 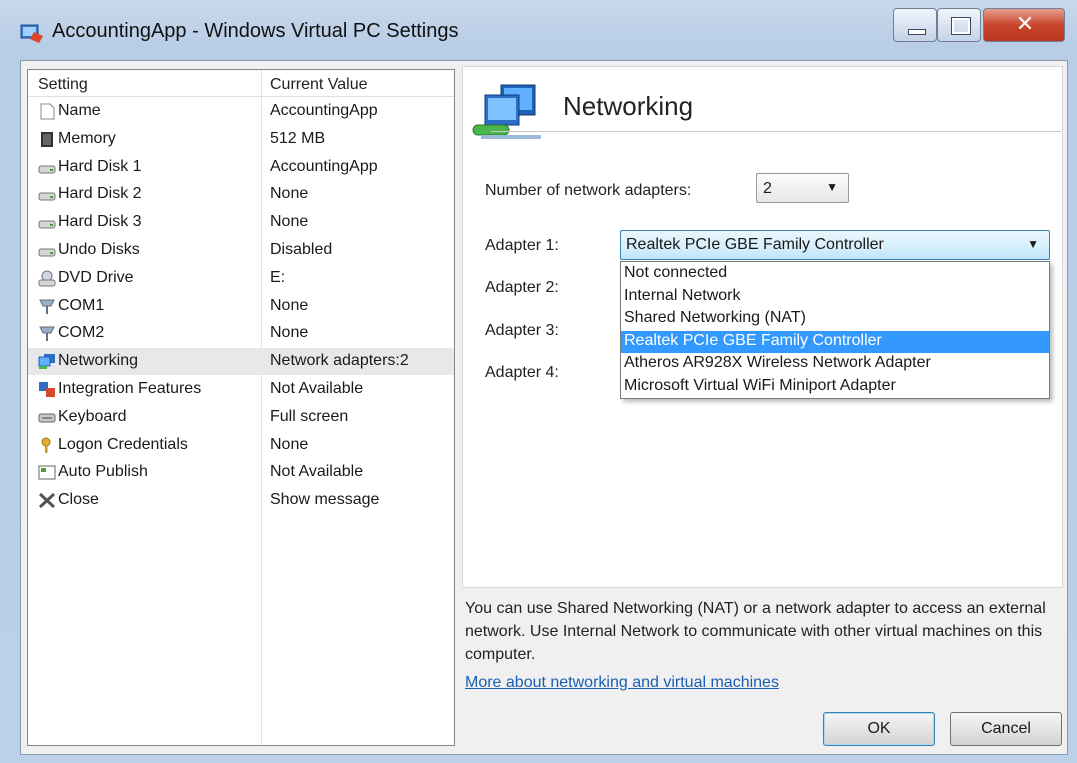 What do you see at coordinates (1006, 729) in the screenshot?
I see `cancel-button: Cancel` at bounding box center [1006, 729].